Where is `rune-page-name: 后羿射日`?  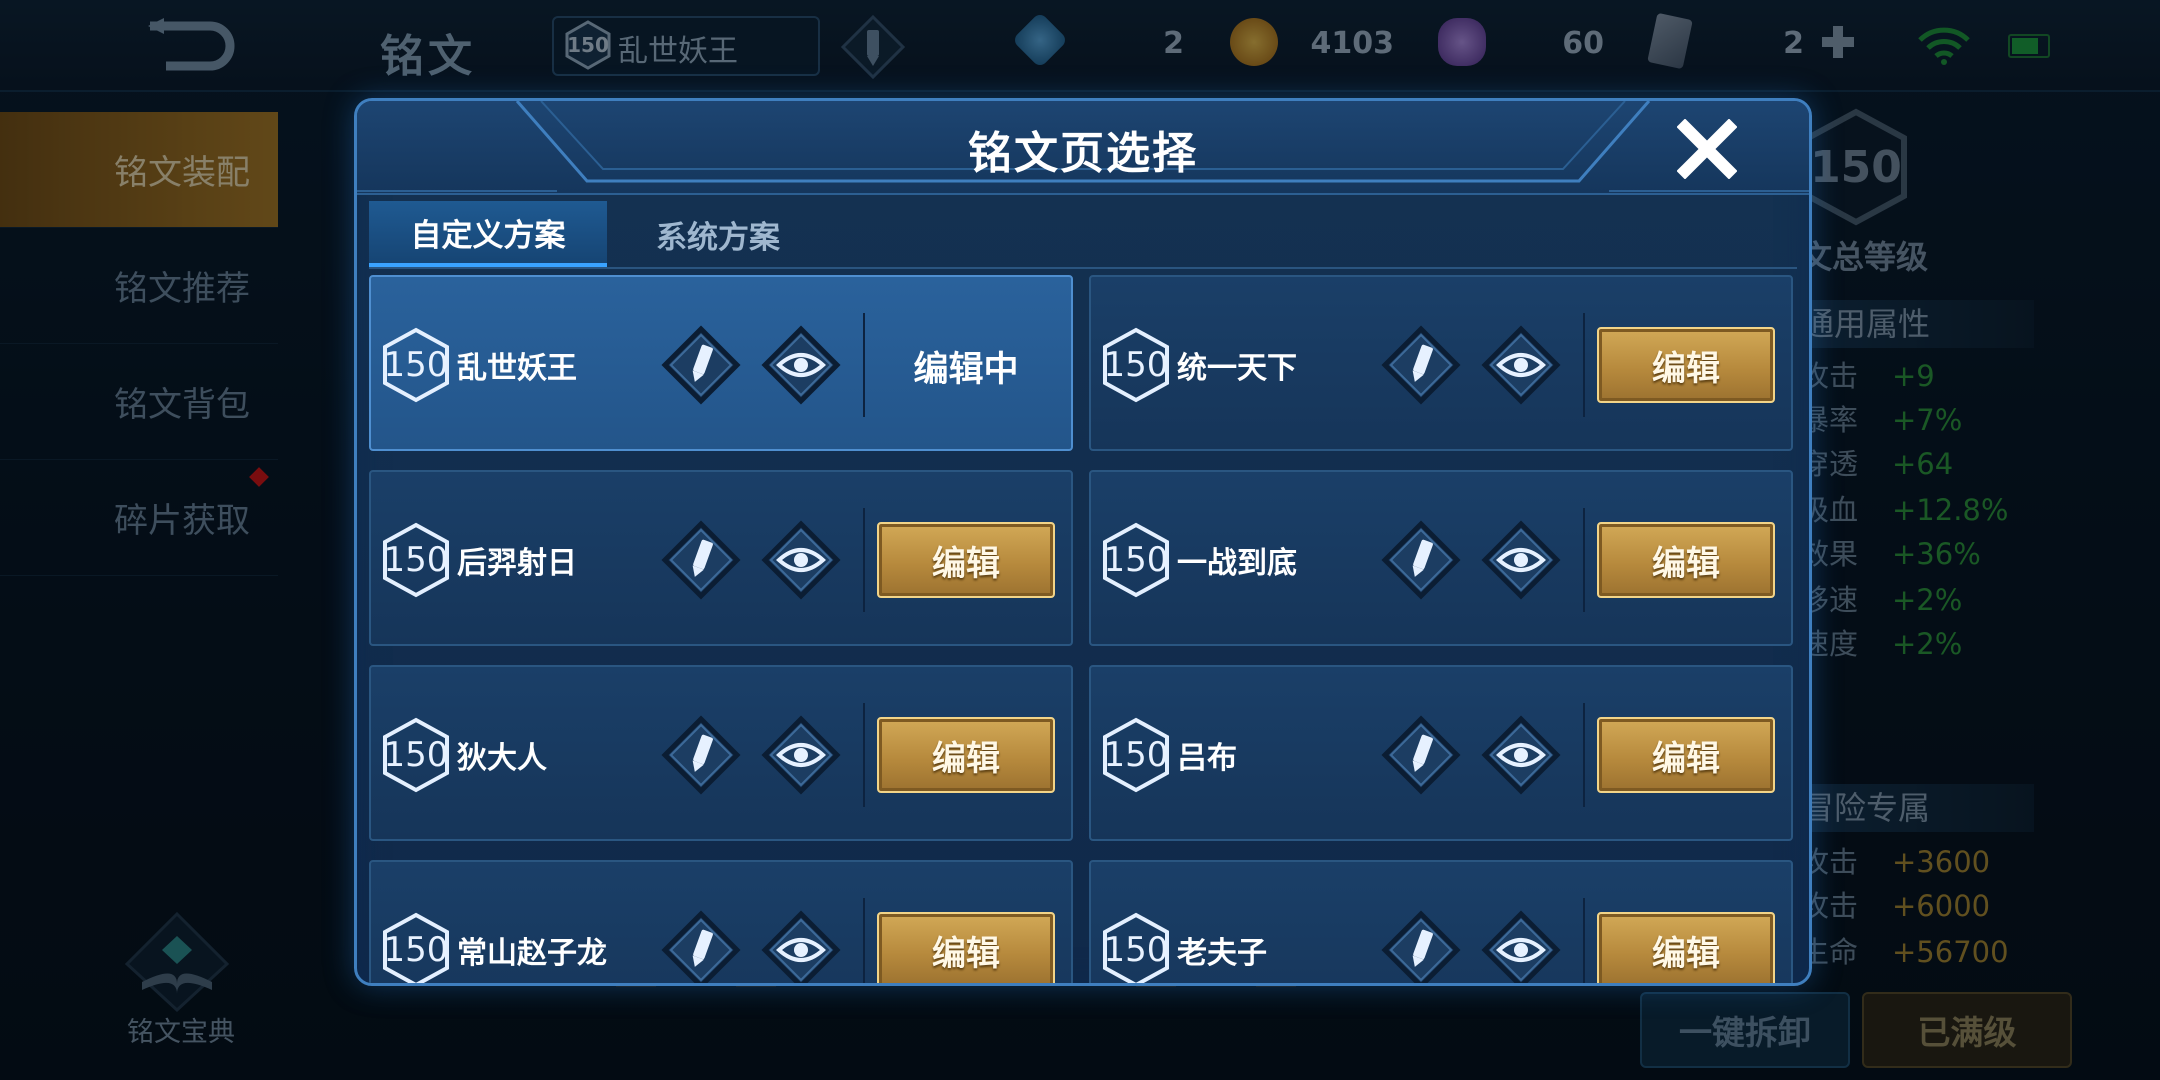
rune-page-name: 后羿射日 is located at coordinates (517, 563).